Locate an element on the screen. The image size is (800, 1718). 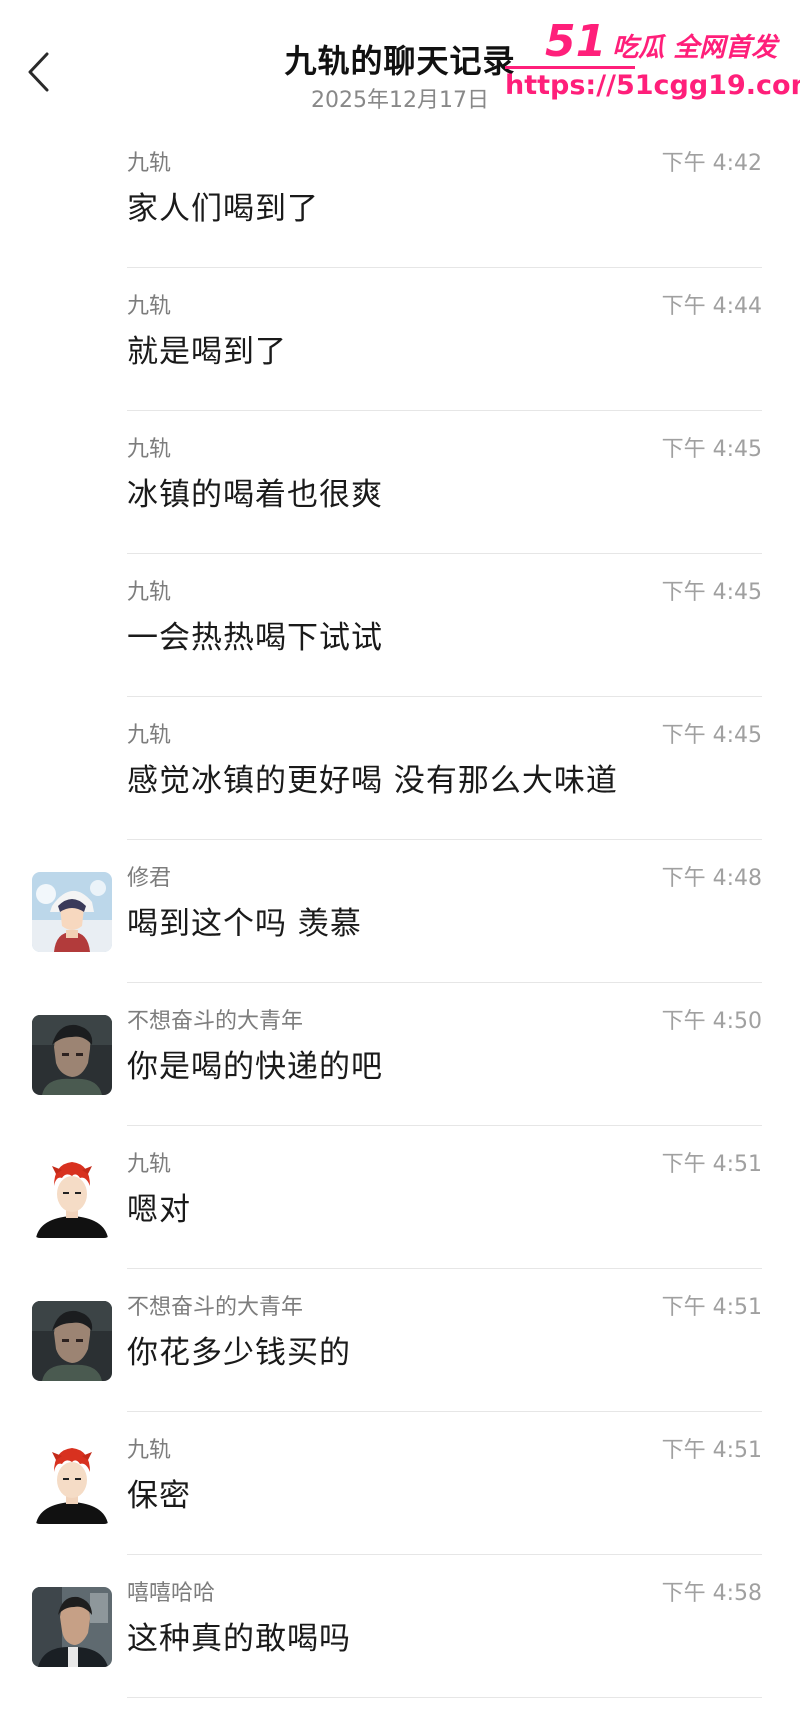
message-item: 九轨 下午 4:44 就是喝到了 is located at coordinates (400, 339).